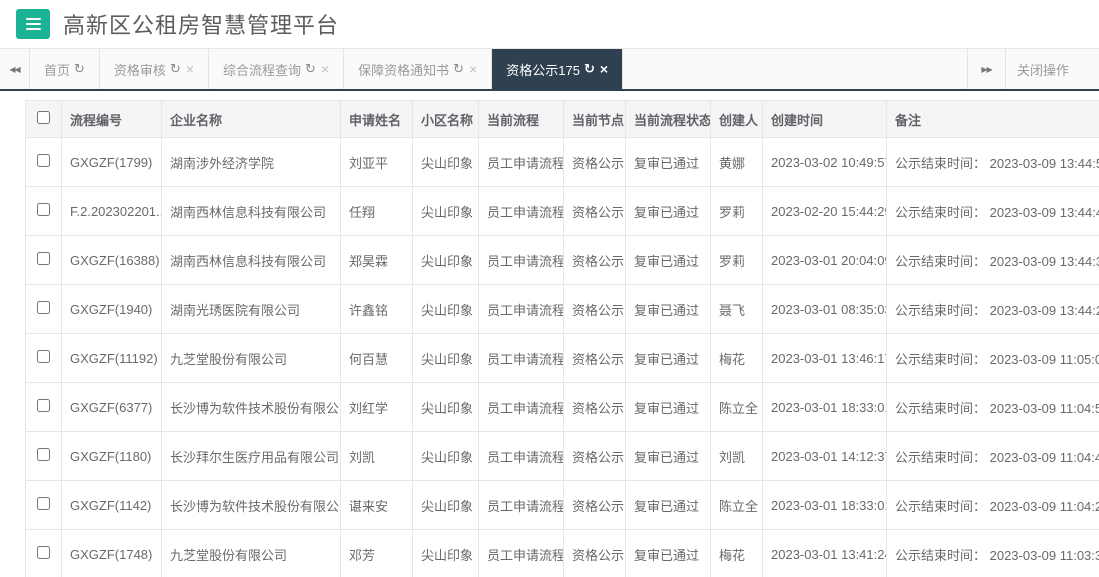 Image resolution: width=1099 pixels, height=577 pixels. I want to click on cell-company: 湖南西林信息科技有限公司, so click(251, 211).